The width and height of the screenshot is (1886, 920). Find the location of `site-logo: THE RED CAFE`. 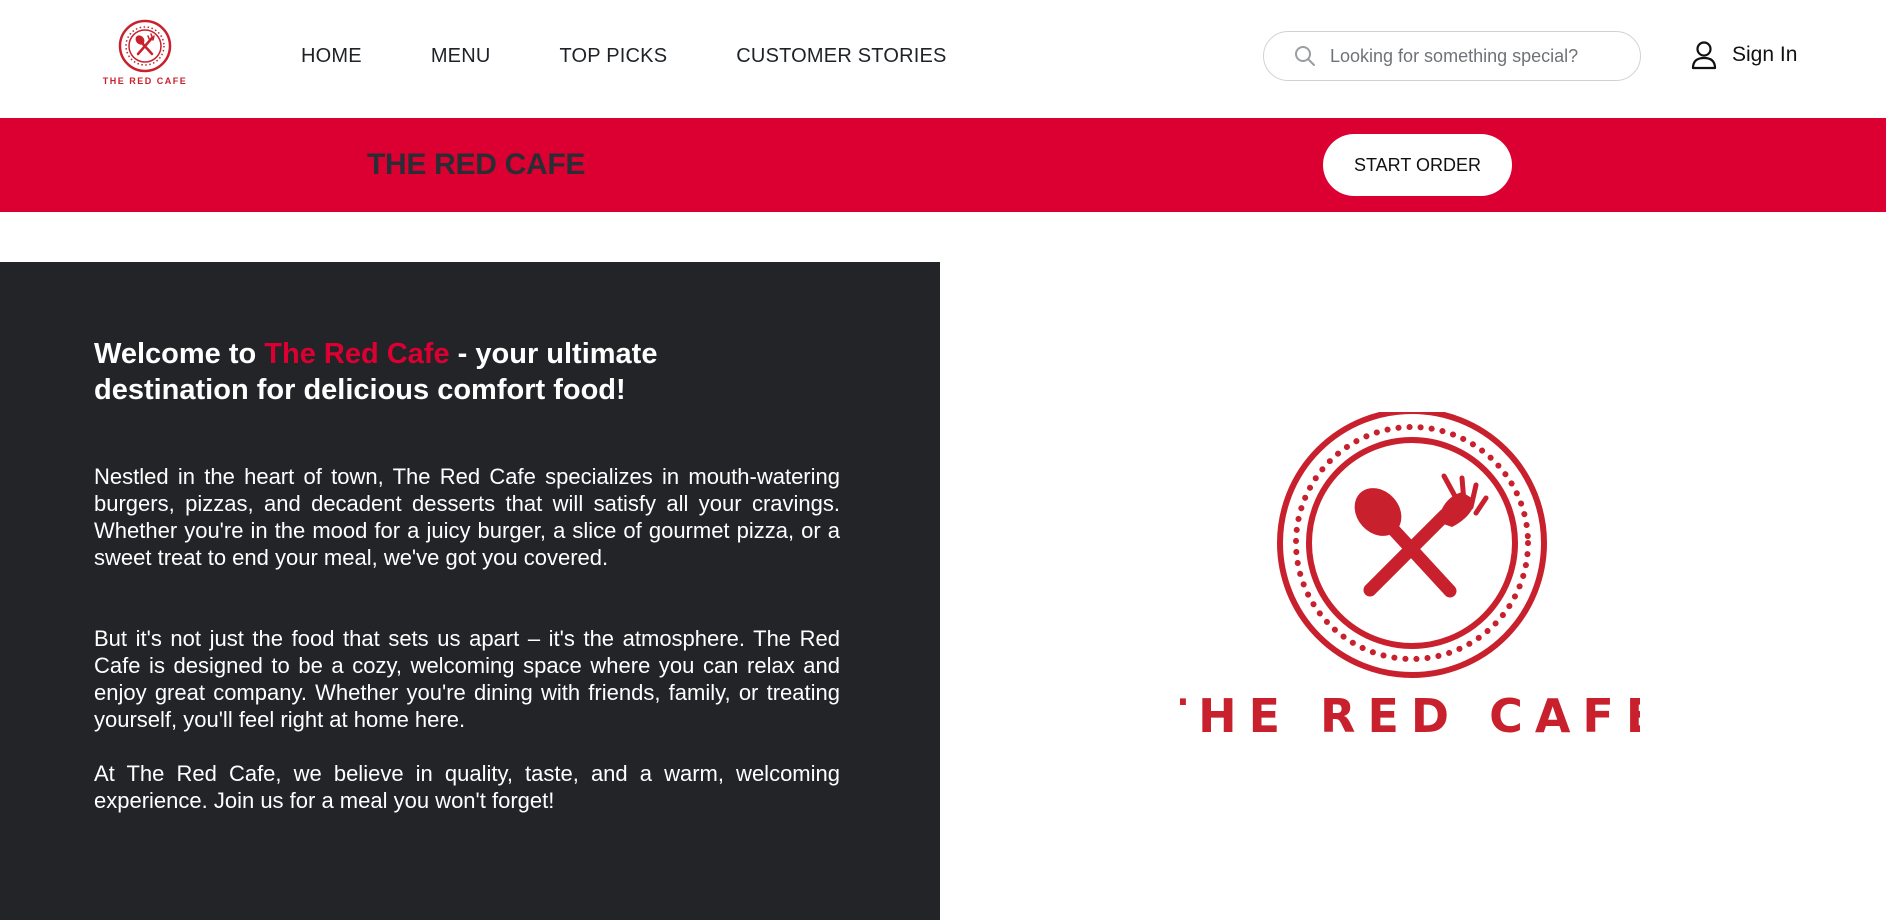

site-logo: THE RED CAFE is located at coordinates (145, 53).